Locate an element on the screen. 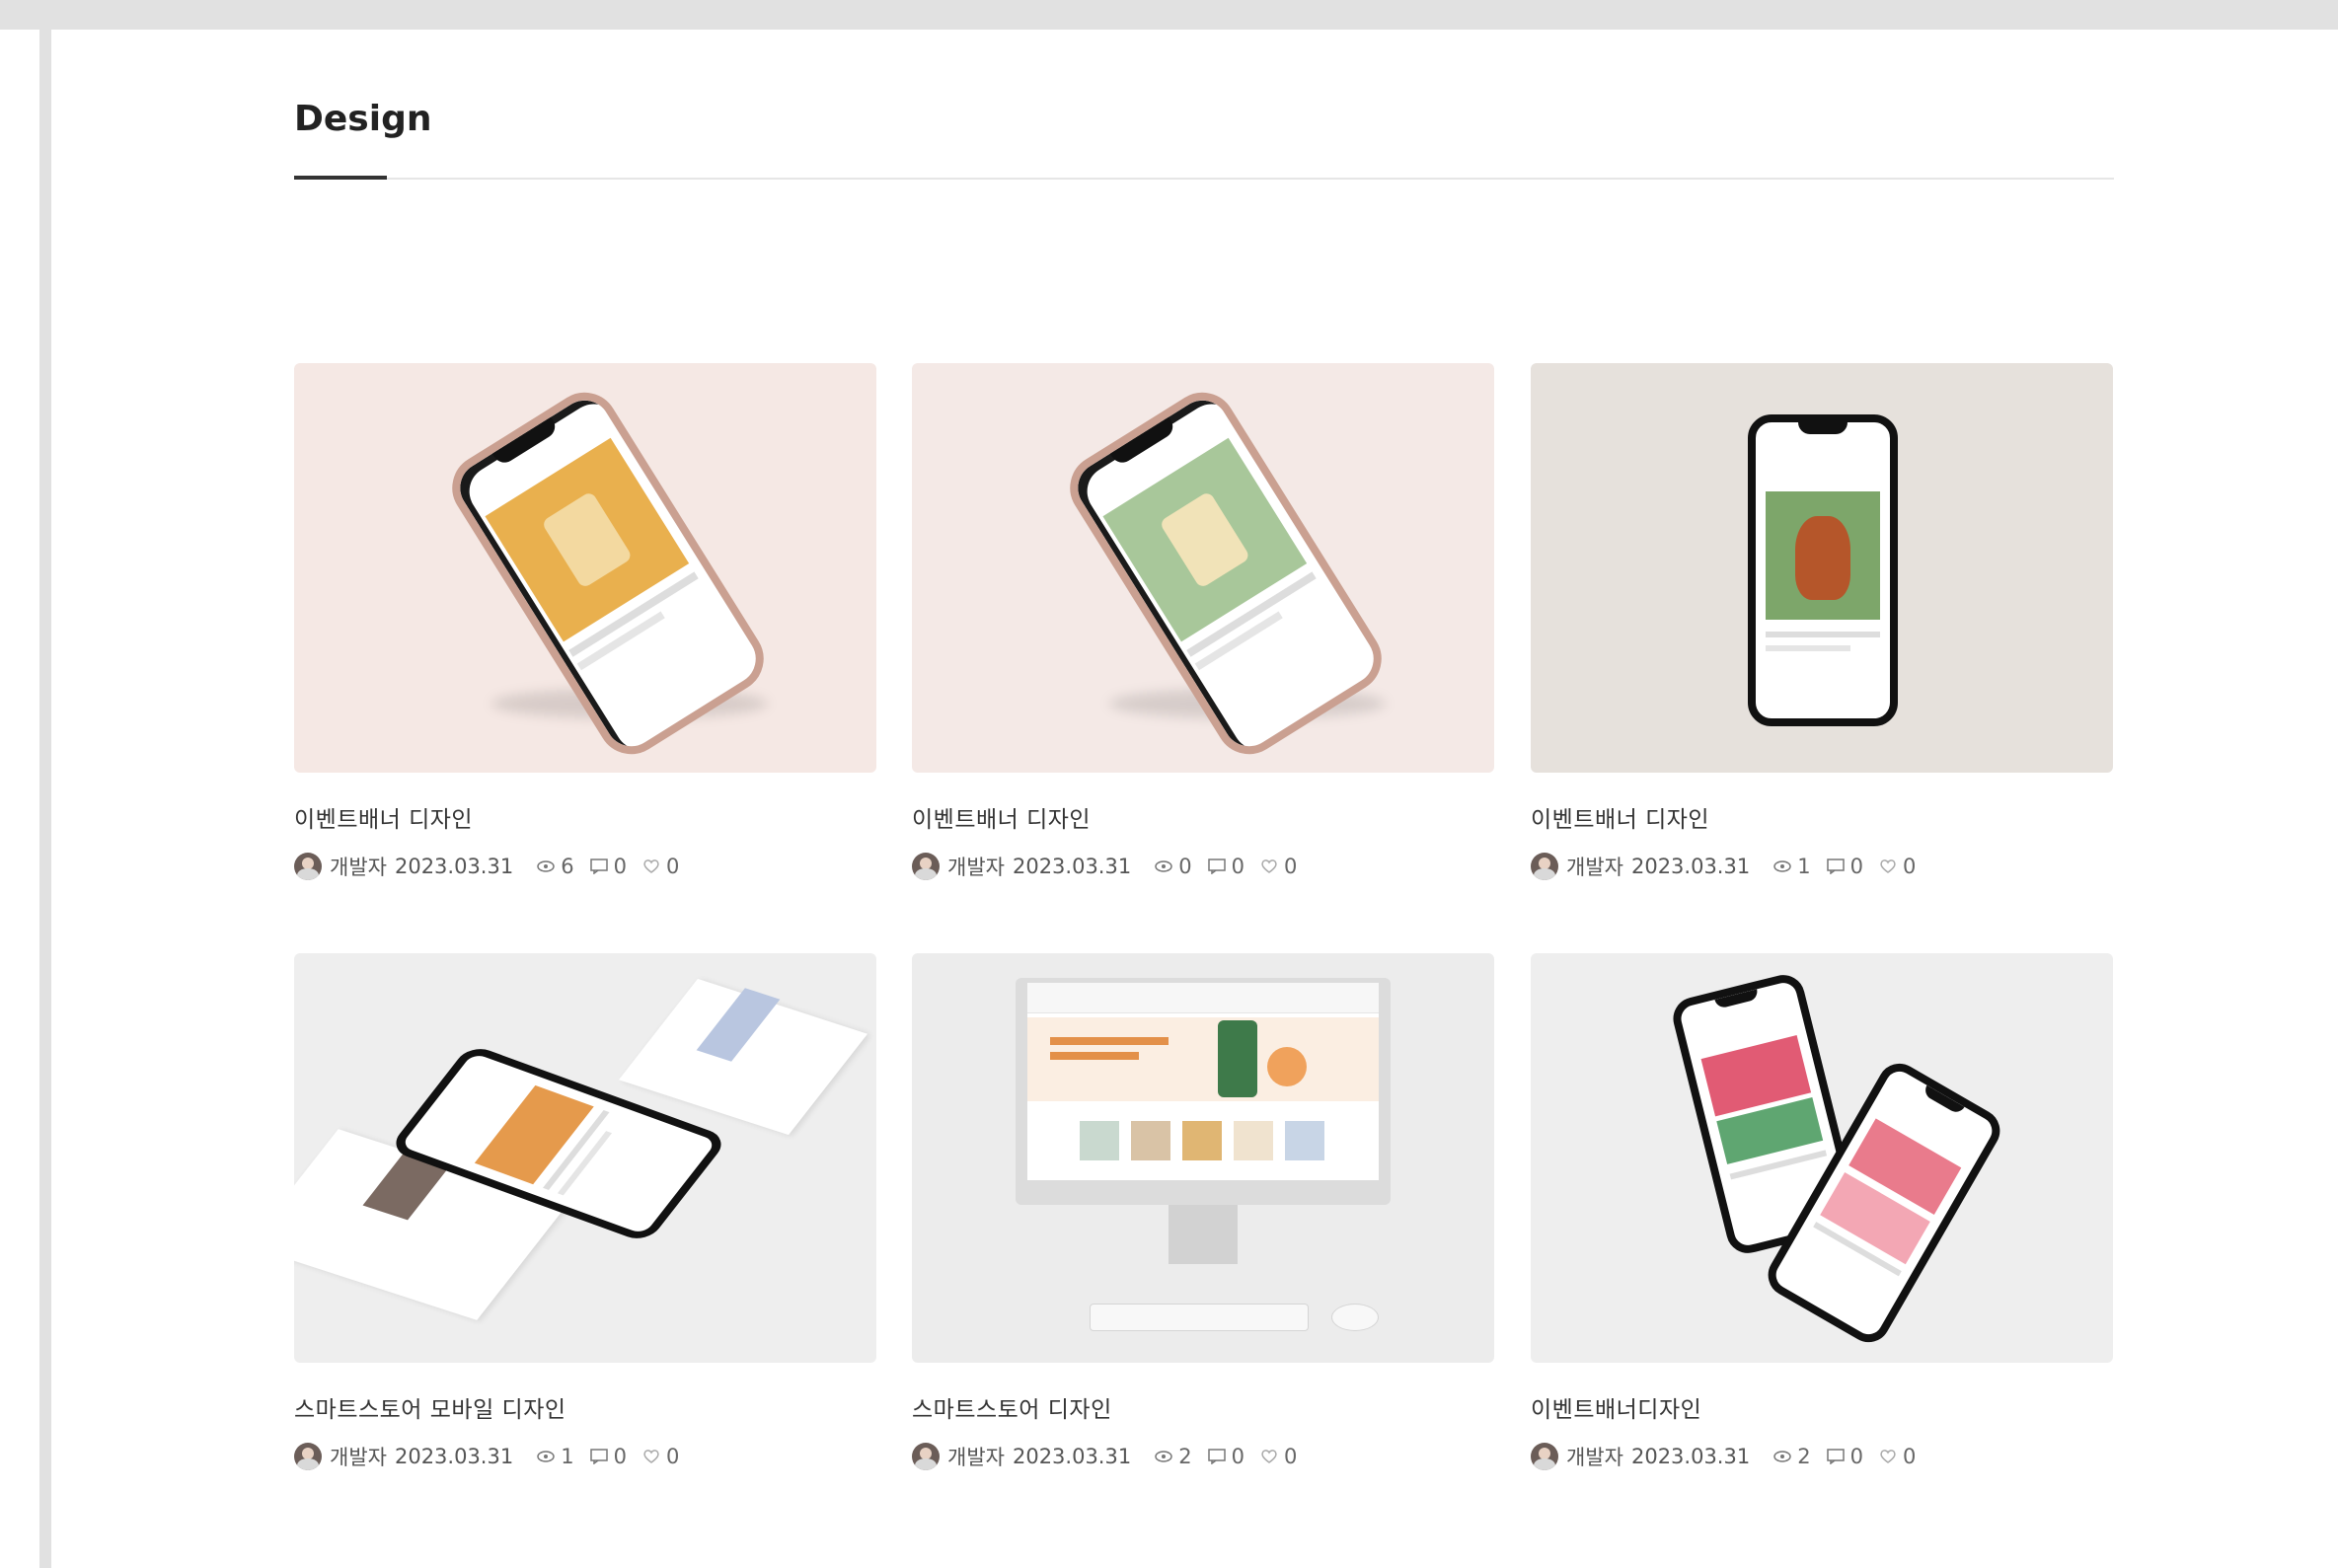 This screenshot has width=2338, height=1568. post-meta: 개발자 2023.03.31 0 0 0 is located at coordinates (1203, 867).